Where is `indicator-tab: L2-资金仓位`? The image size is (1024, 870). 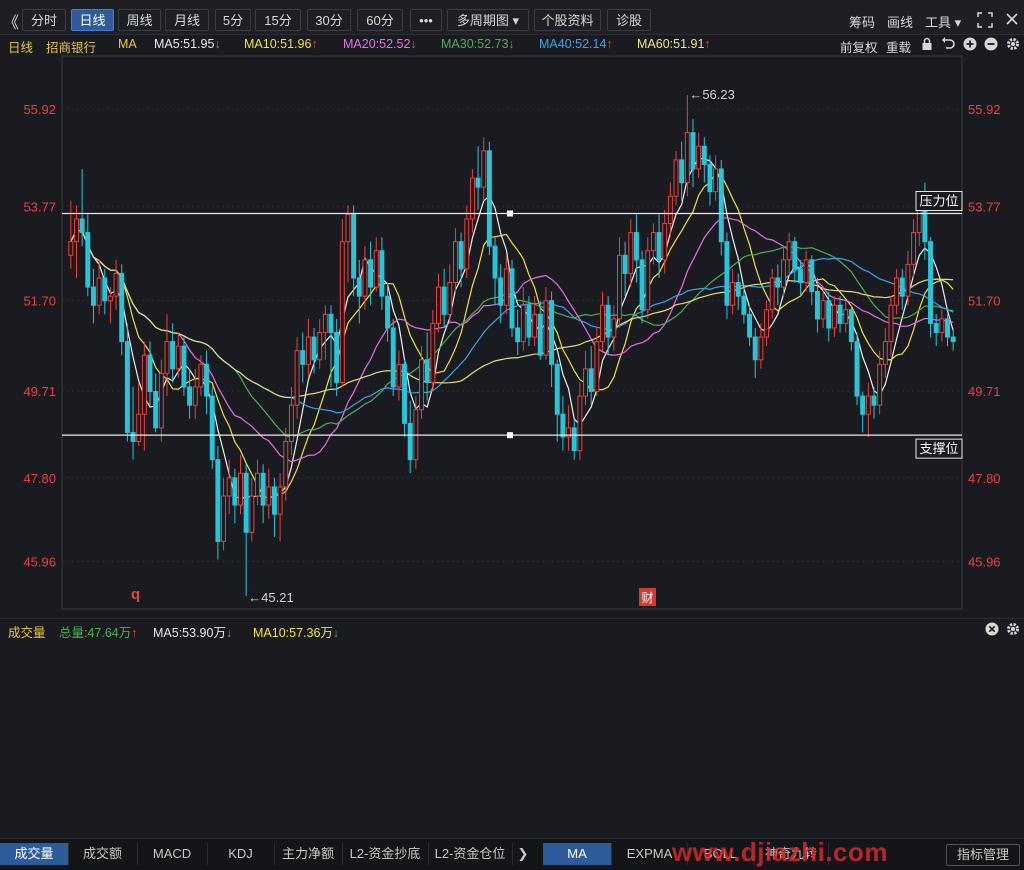 indicator-tab: L2-资金仓位 is located at coordinates (470, 854).